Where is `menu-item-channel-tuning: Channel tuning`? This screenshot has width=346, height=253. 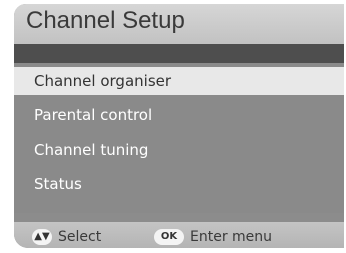
menu-item-channel-tuning: Channel tuning is located at coordinates (179, 150).